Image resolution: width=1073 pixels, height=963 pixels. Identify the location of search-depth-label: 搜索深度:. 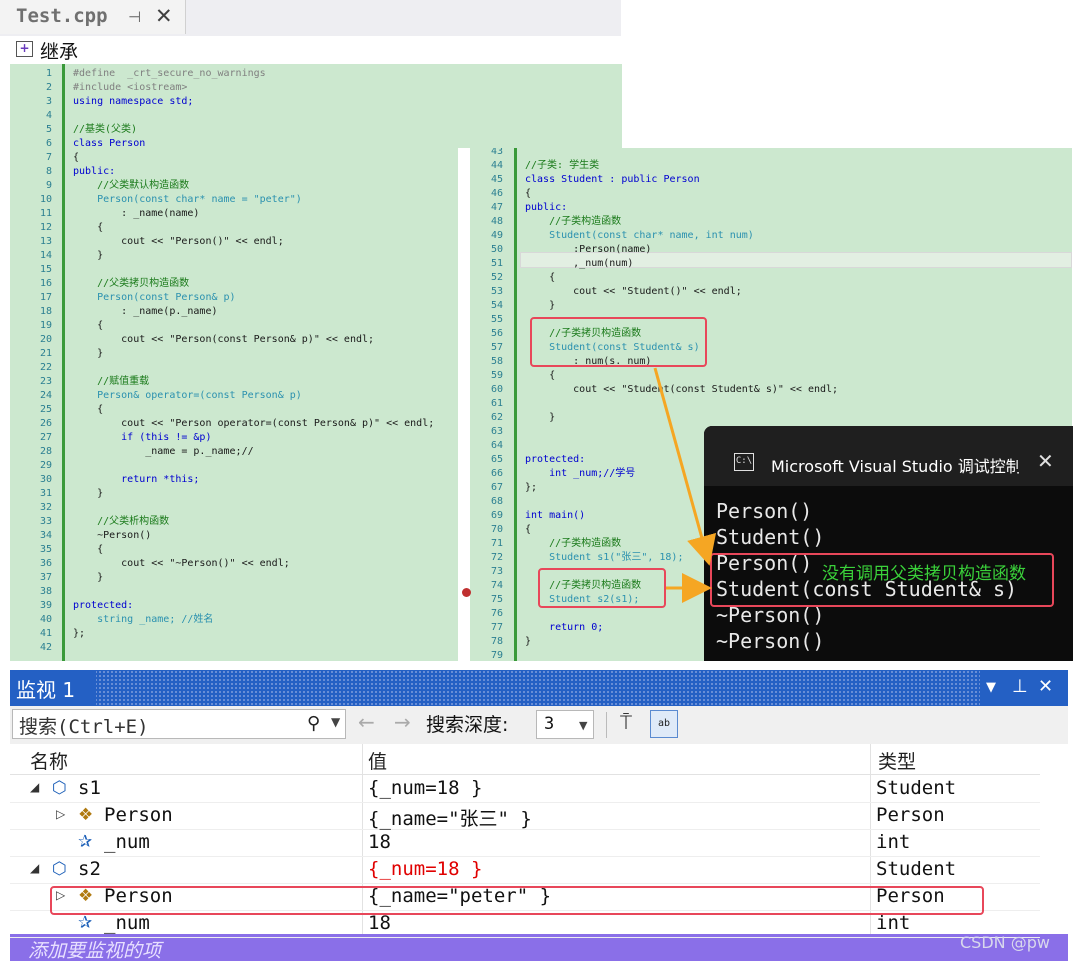
(467, 725).